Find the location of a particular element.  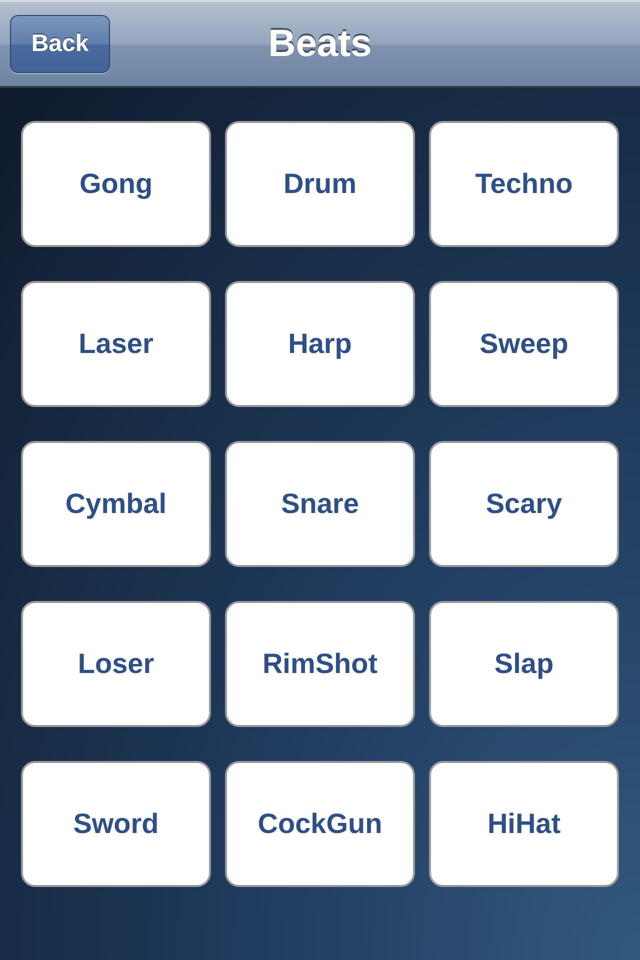

beat-button: Laser is located at coordinates (116, 344).